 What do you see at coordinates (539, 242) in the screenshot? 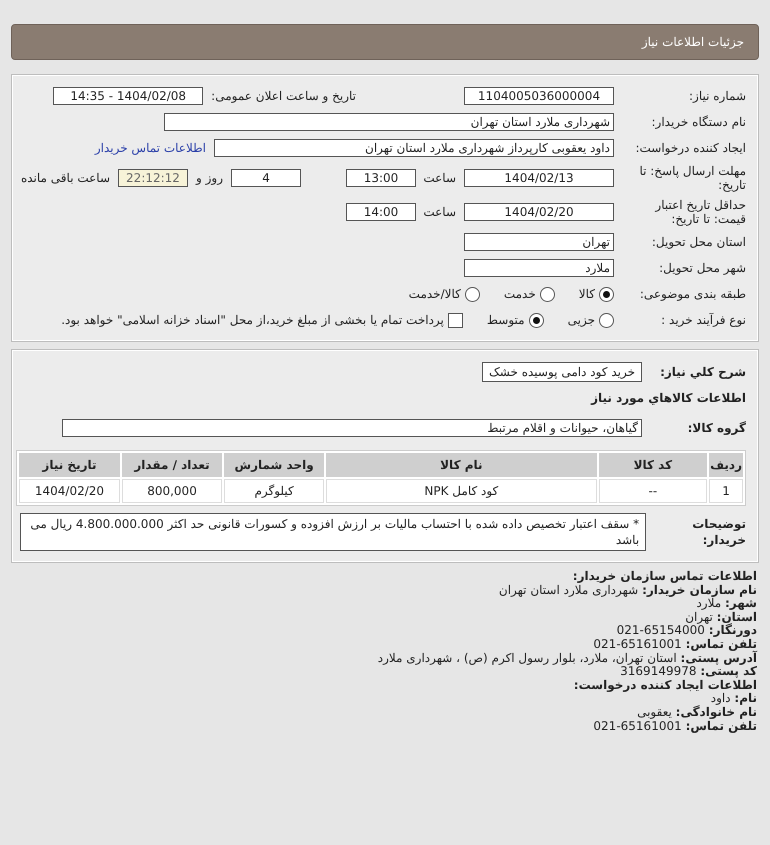
I see `province-field: تهران` at bounding box center [539, 242].